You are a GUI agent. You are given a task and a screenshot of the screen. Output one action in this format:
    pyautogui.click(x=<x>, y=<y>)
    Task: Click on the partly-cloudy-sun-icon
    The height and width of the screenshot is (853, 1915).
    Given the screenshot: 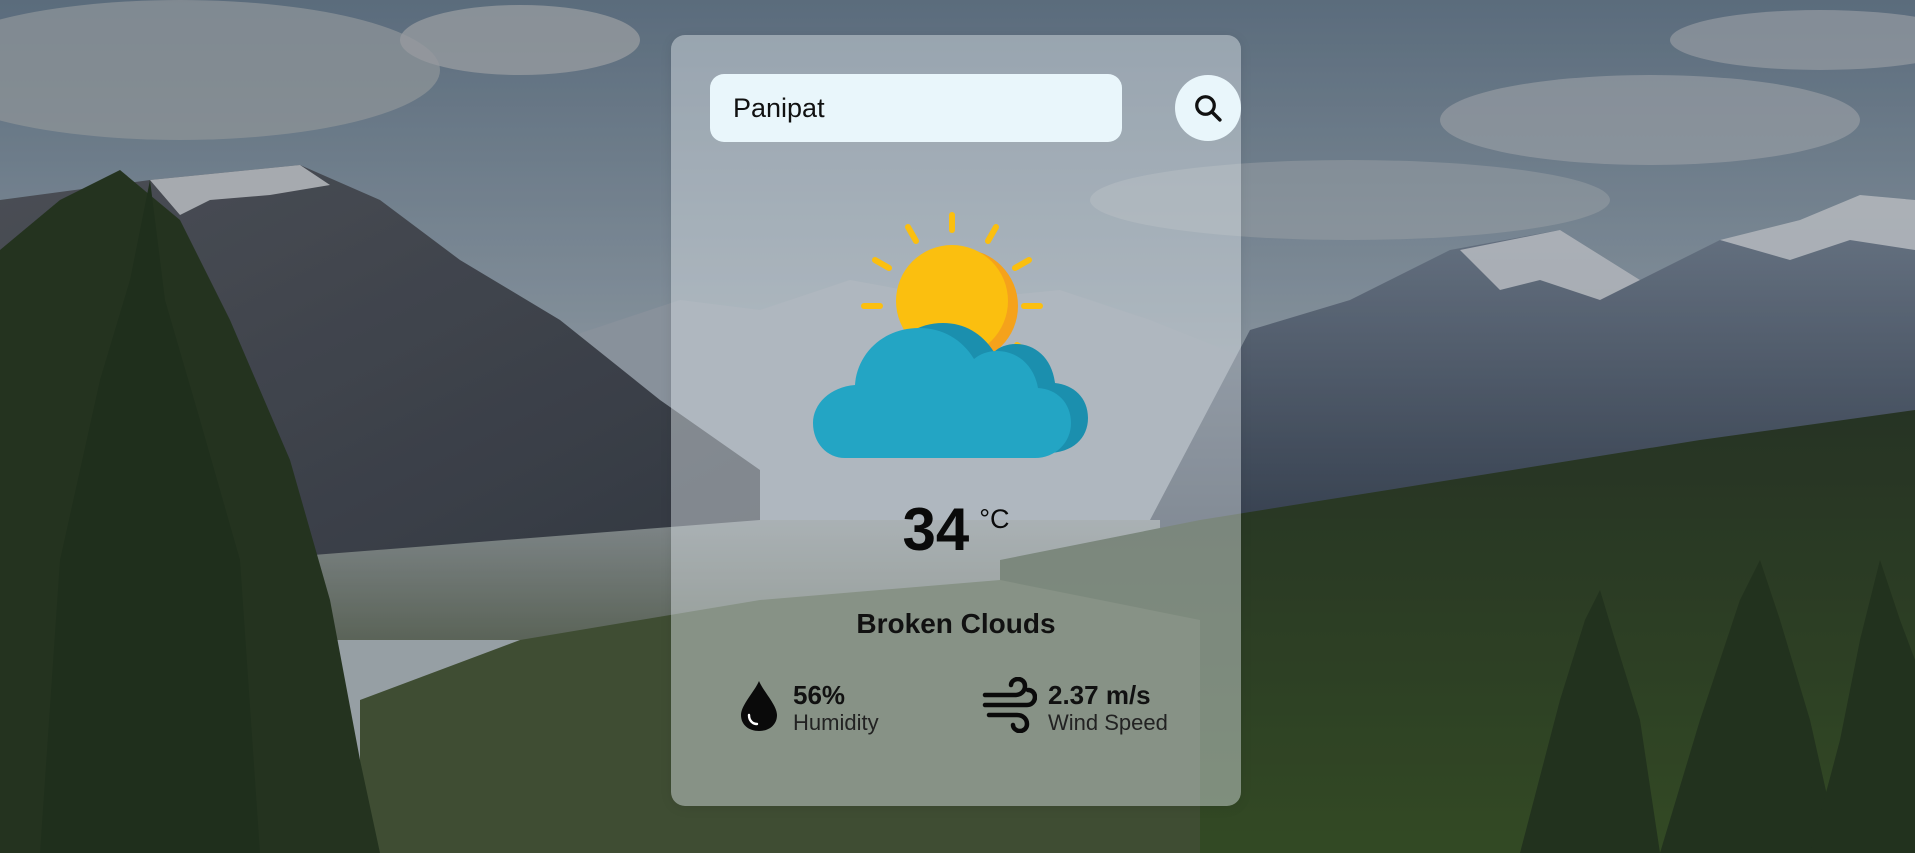 What is the action you would take?
    pyautogui.click(x=950, y=335)
    